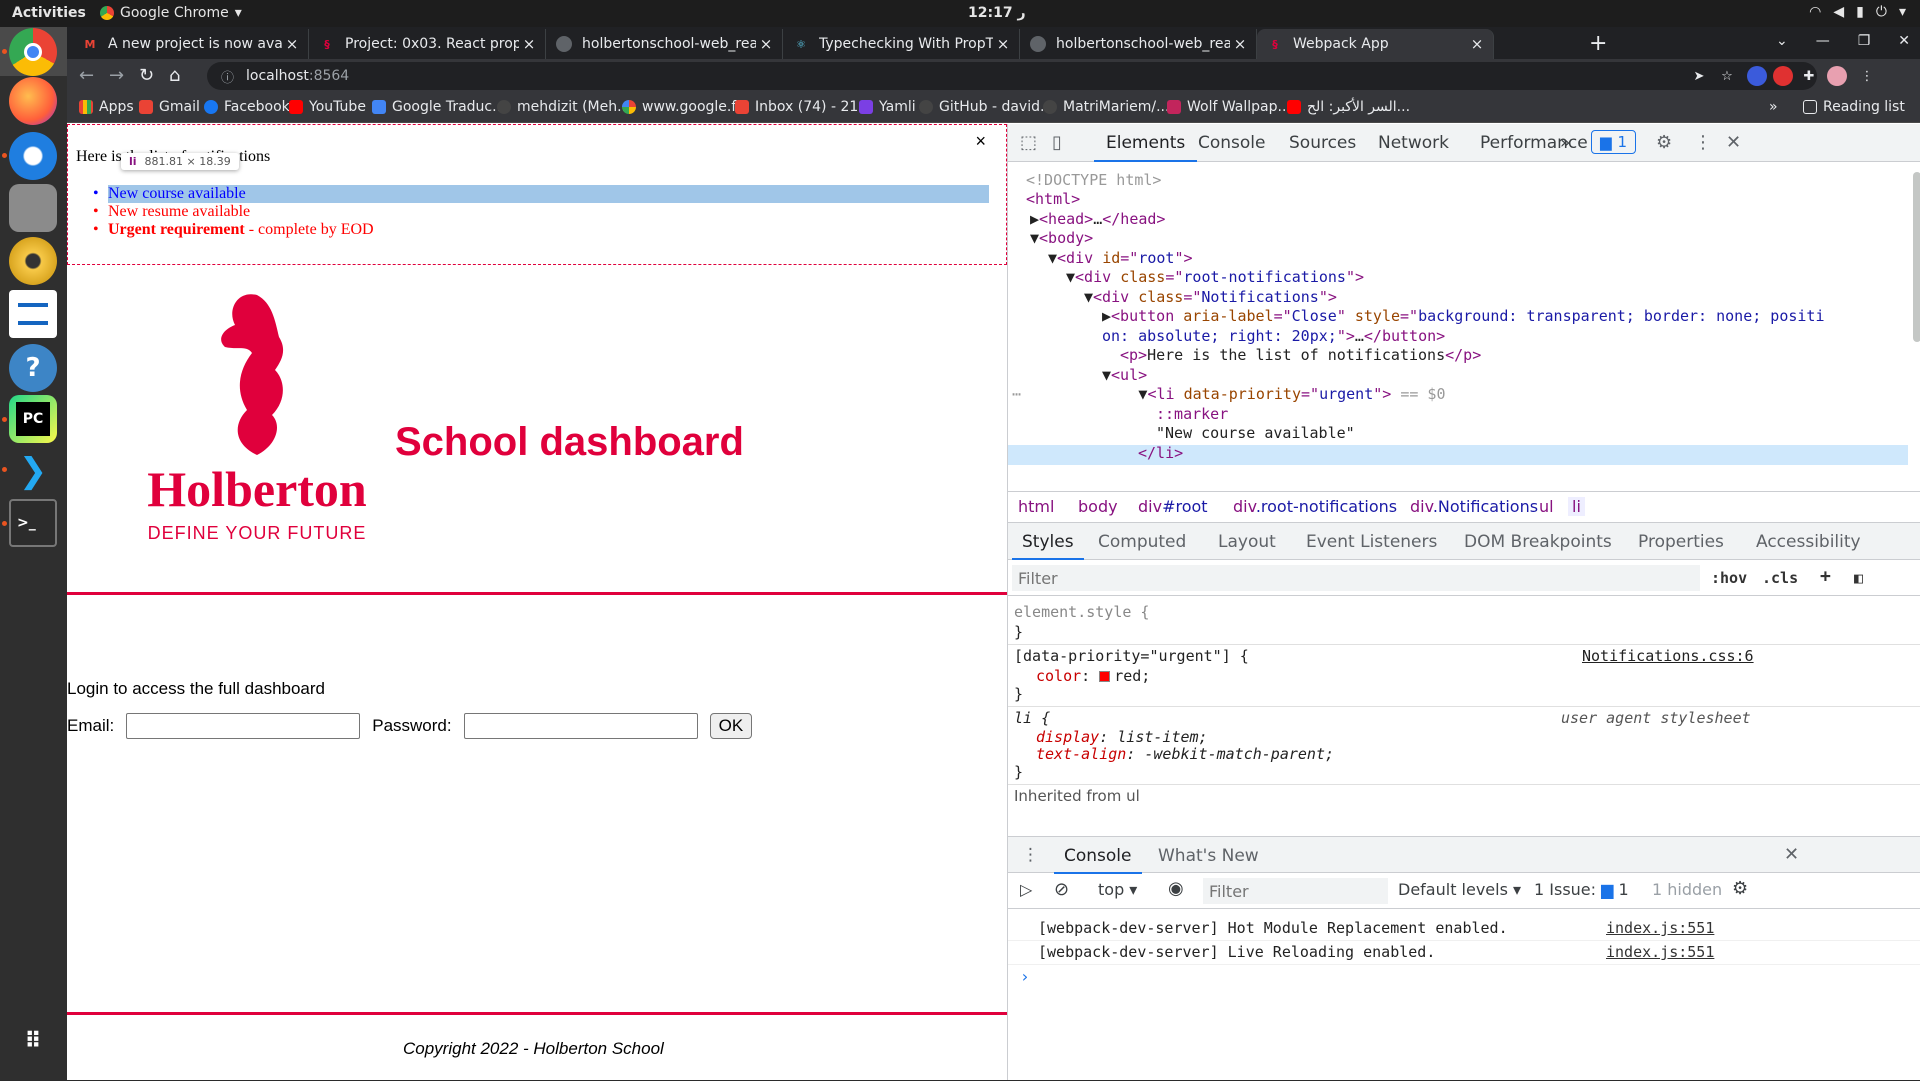  What do you see at coordinates (1699, 76) in the screenshot?
I see `send-tab-icon: ➤` at bounding box center [1699, 76].